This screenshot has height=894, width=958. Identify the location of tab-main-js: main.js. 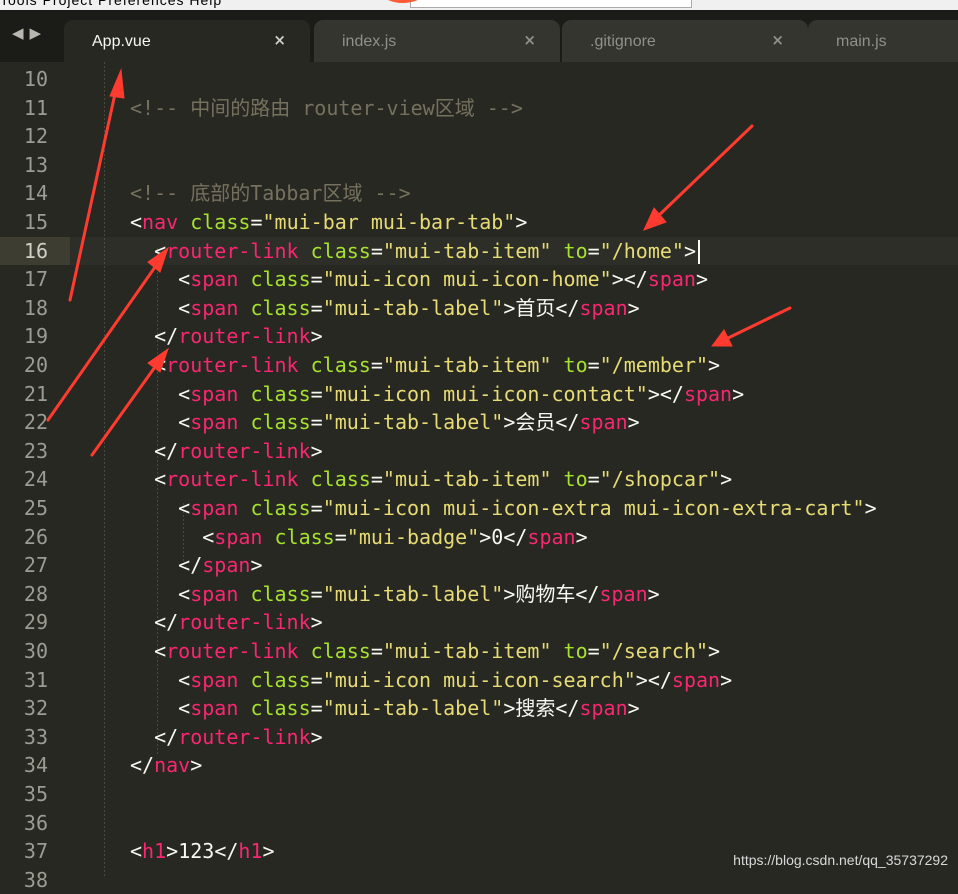
(883, 41).